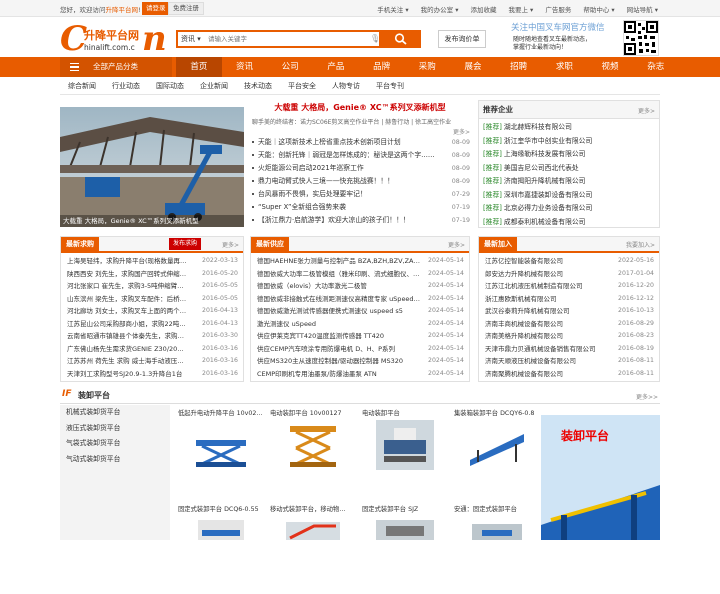 Image resolution: width=720 pixels, height=594 pixels. I want to click on section-more-link: 更多>>, so click(647, 396).